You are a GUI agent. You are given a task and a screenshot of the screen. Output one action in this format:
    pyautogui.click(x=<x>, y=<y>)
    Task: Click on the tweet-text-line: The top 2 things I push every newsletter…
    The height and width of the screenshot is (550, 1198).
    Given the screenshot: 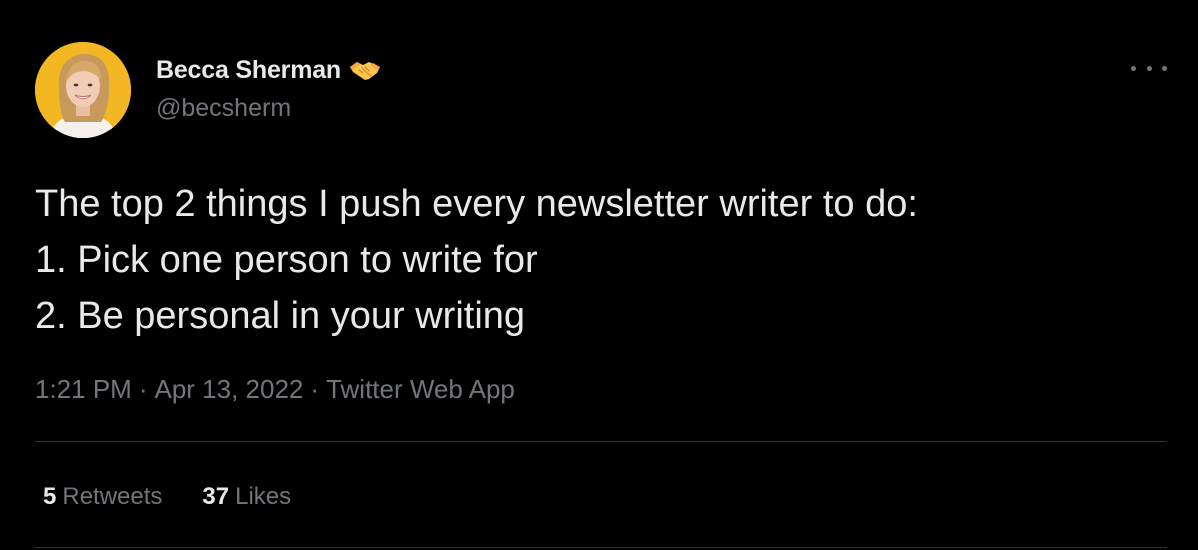 What is the action you would take?
    pyautogui.click(x=476, y=204)
    